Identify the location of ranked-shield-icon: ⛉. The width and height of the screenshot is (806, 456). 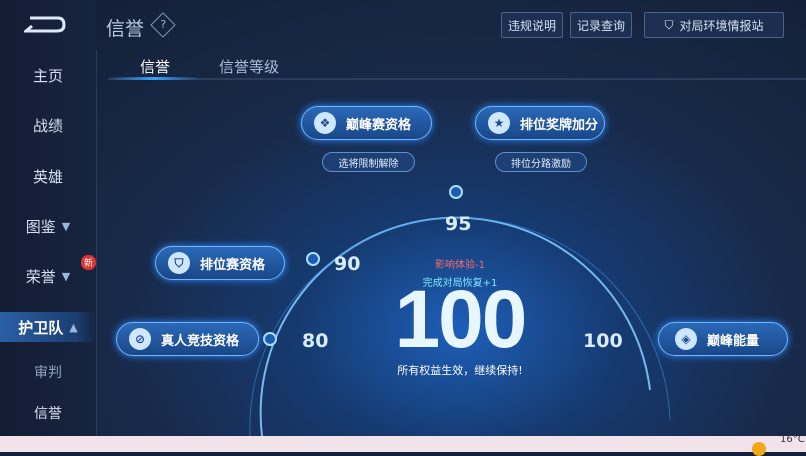
(179, 263).